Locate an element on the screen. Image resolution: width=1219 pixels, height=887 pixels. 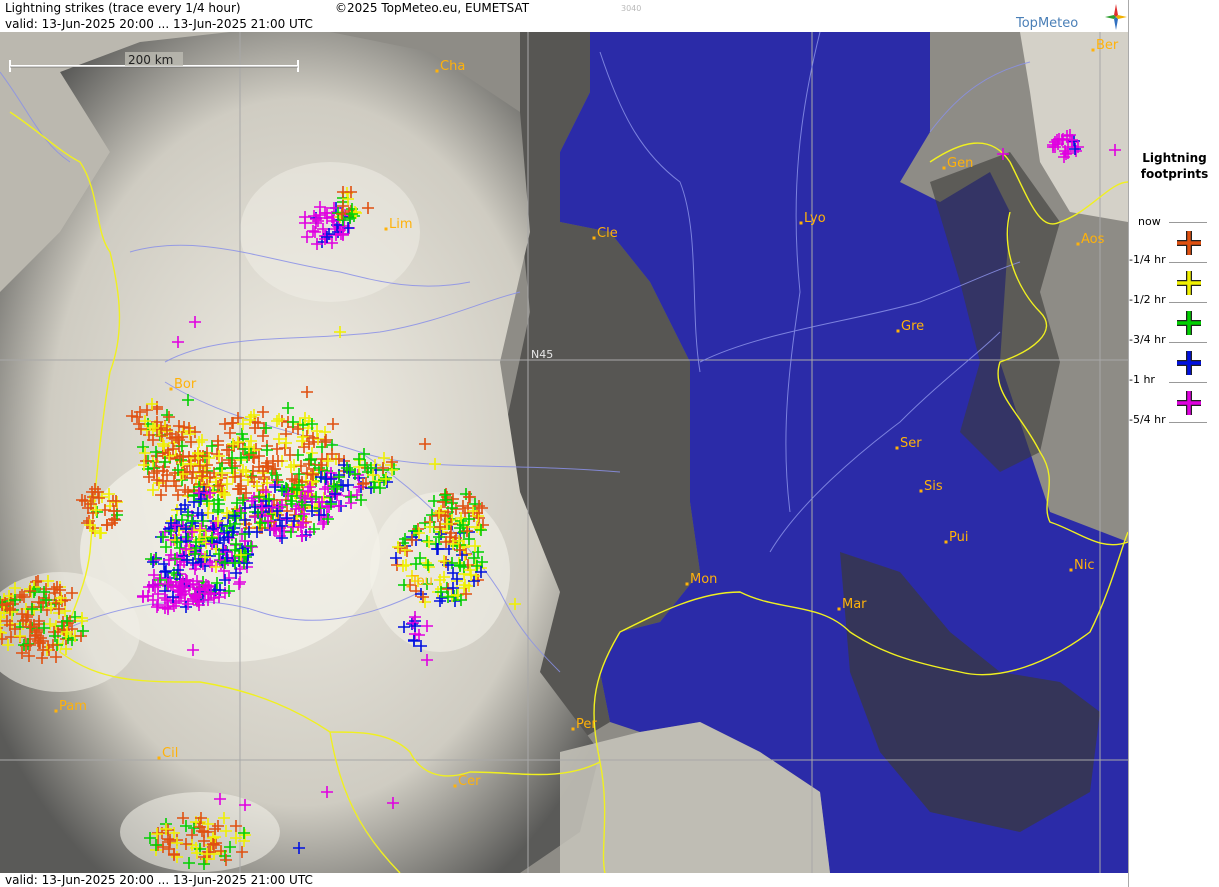
city-label-mon: Mon is located at coordinates (703, 579).